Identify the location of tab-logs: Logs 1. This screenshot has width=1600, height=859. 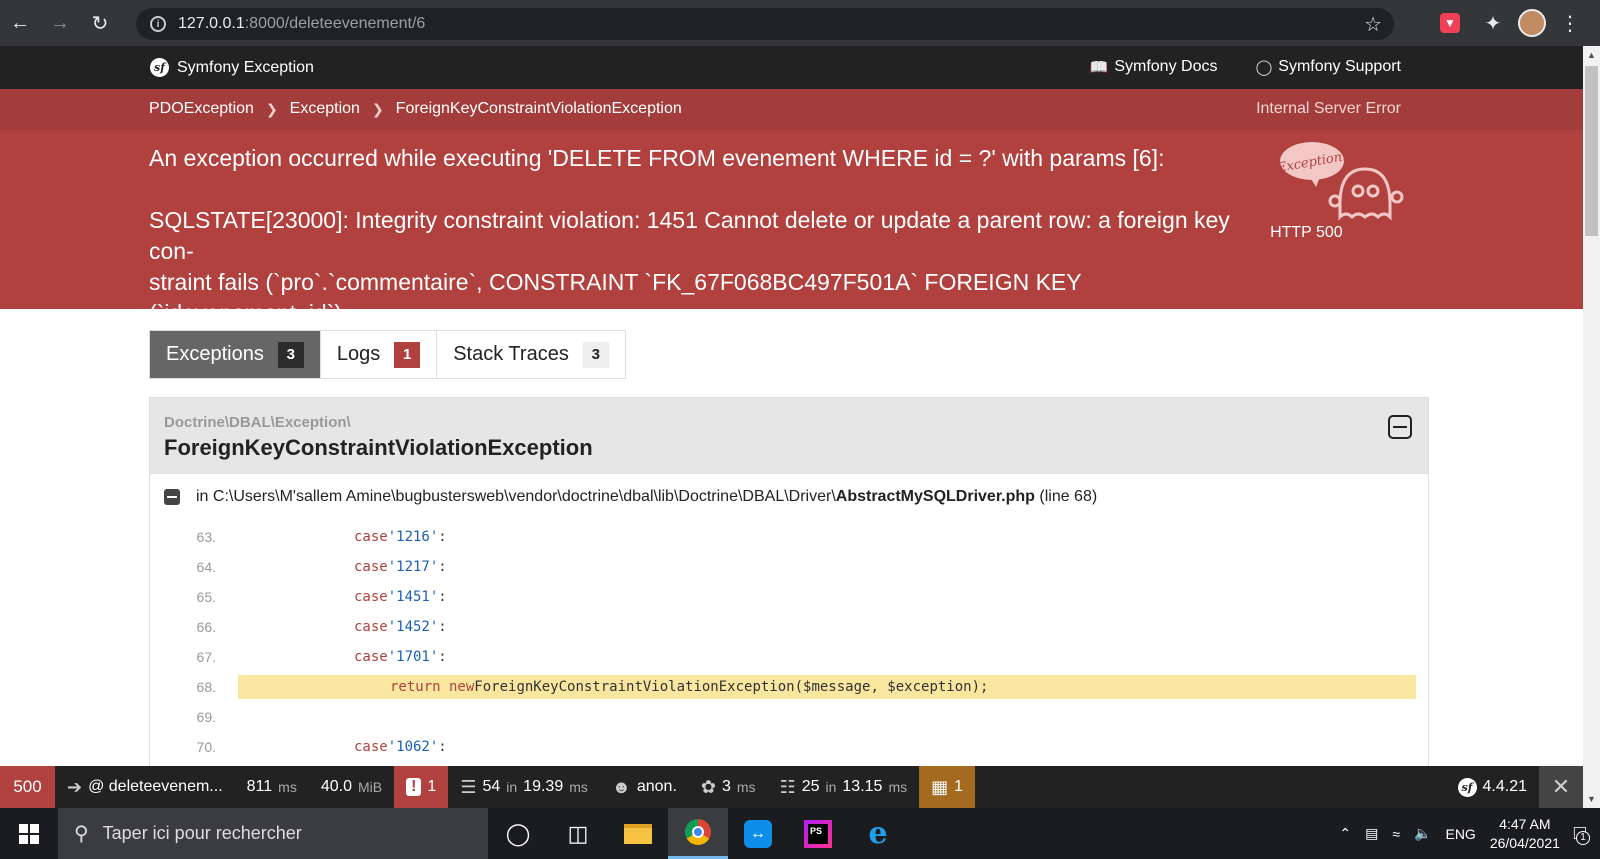
(379, 354).